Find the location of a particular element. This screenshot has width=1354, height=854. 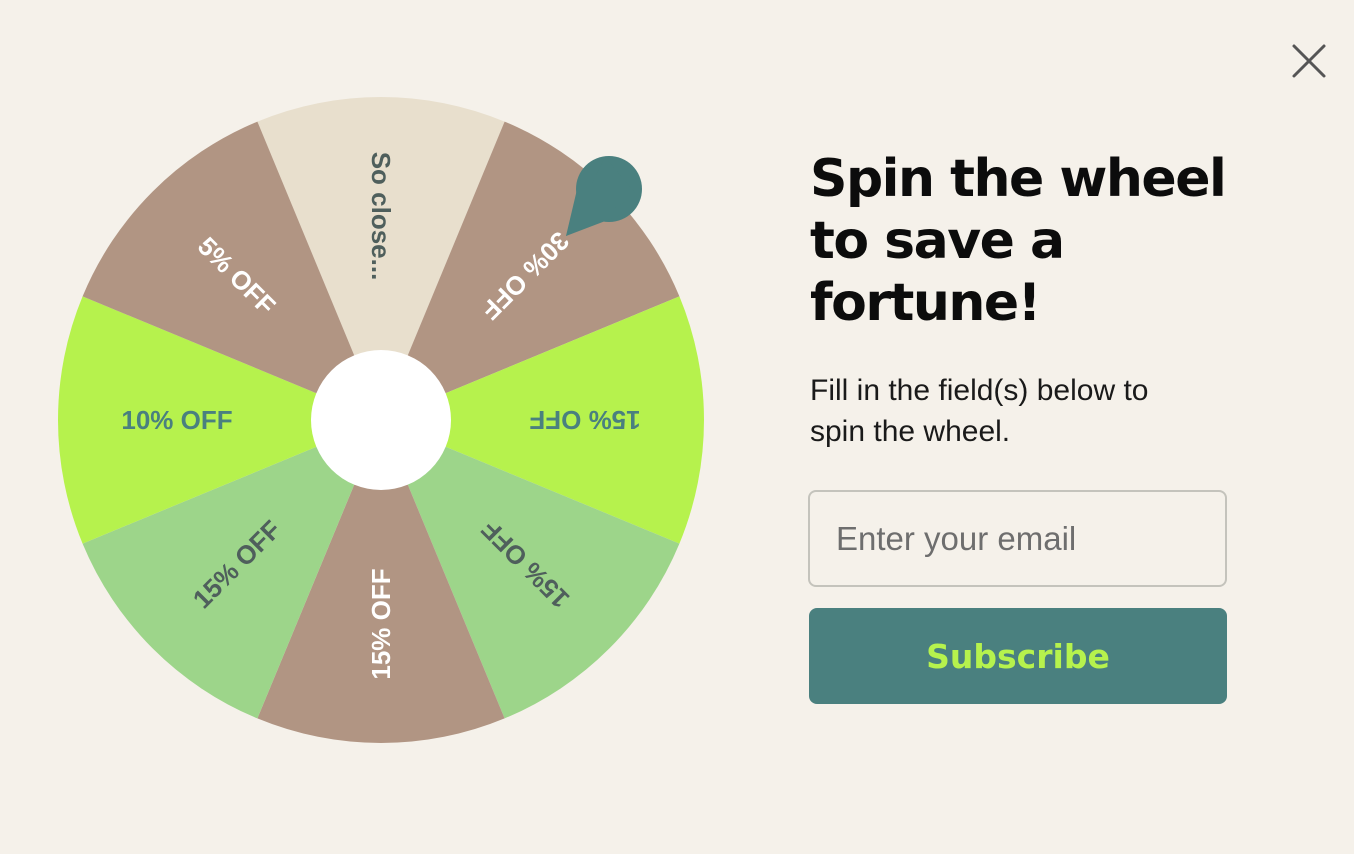

wheel-segment-label: 10% OFF is located at coordinates (176, 420).